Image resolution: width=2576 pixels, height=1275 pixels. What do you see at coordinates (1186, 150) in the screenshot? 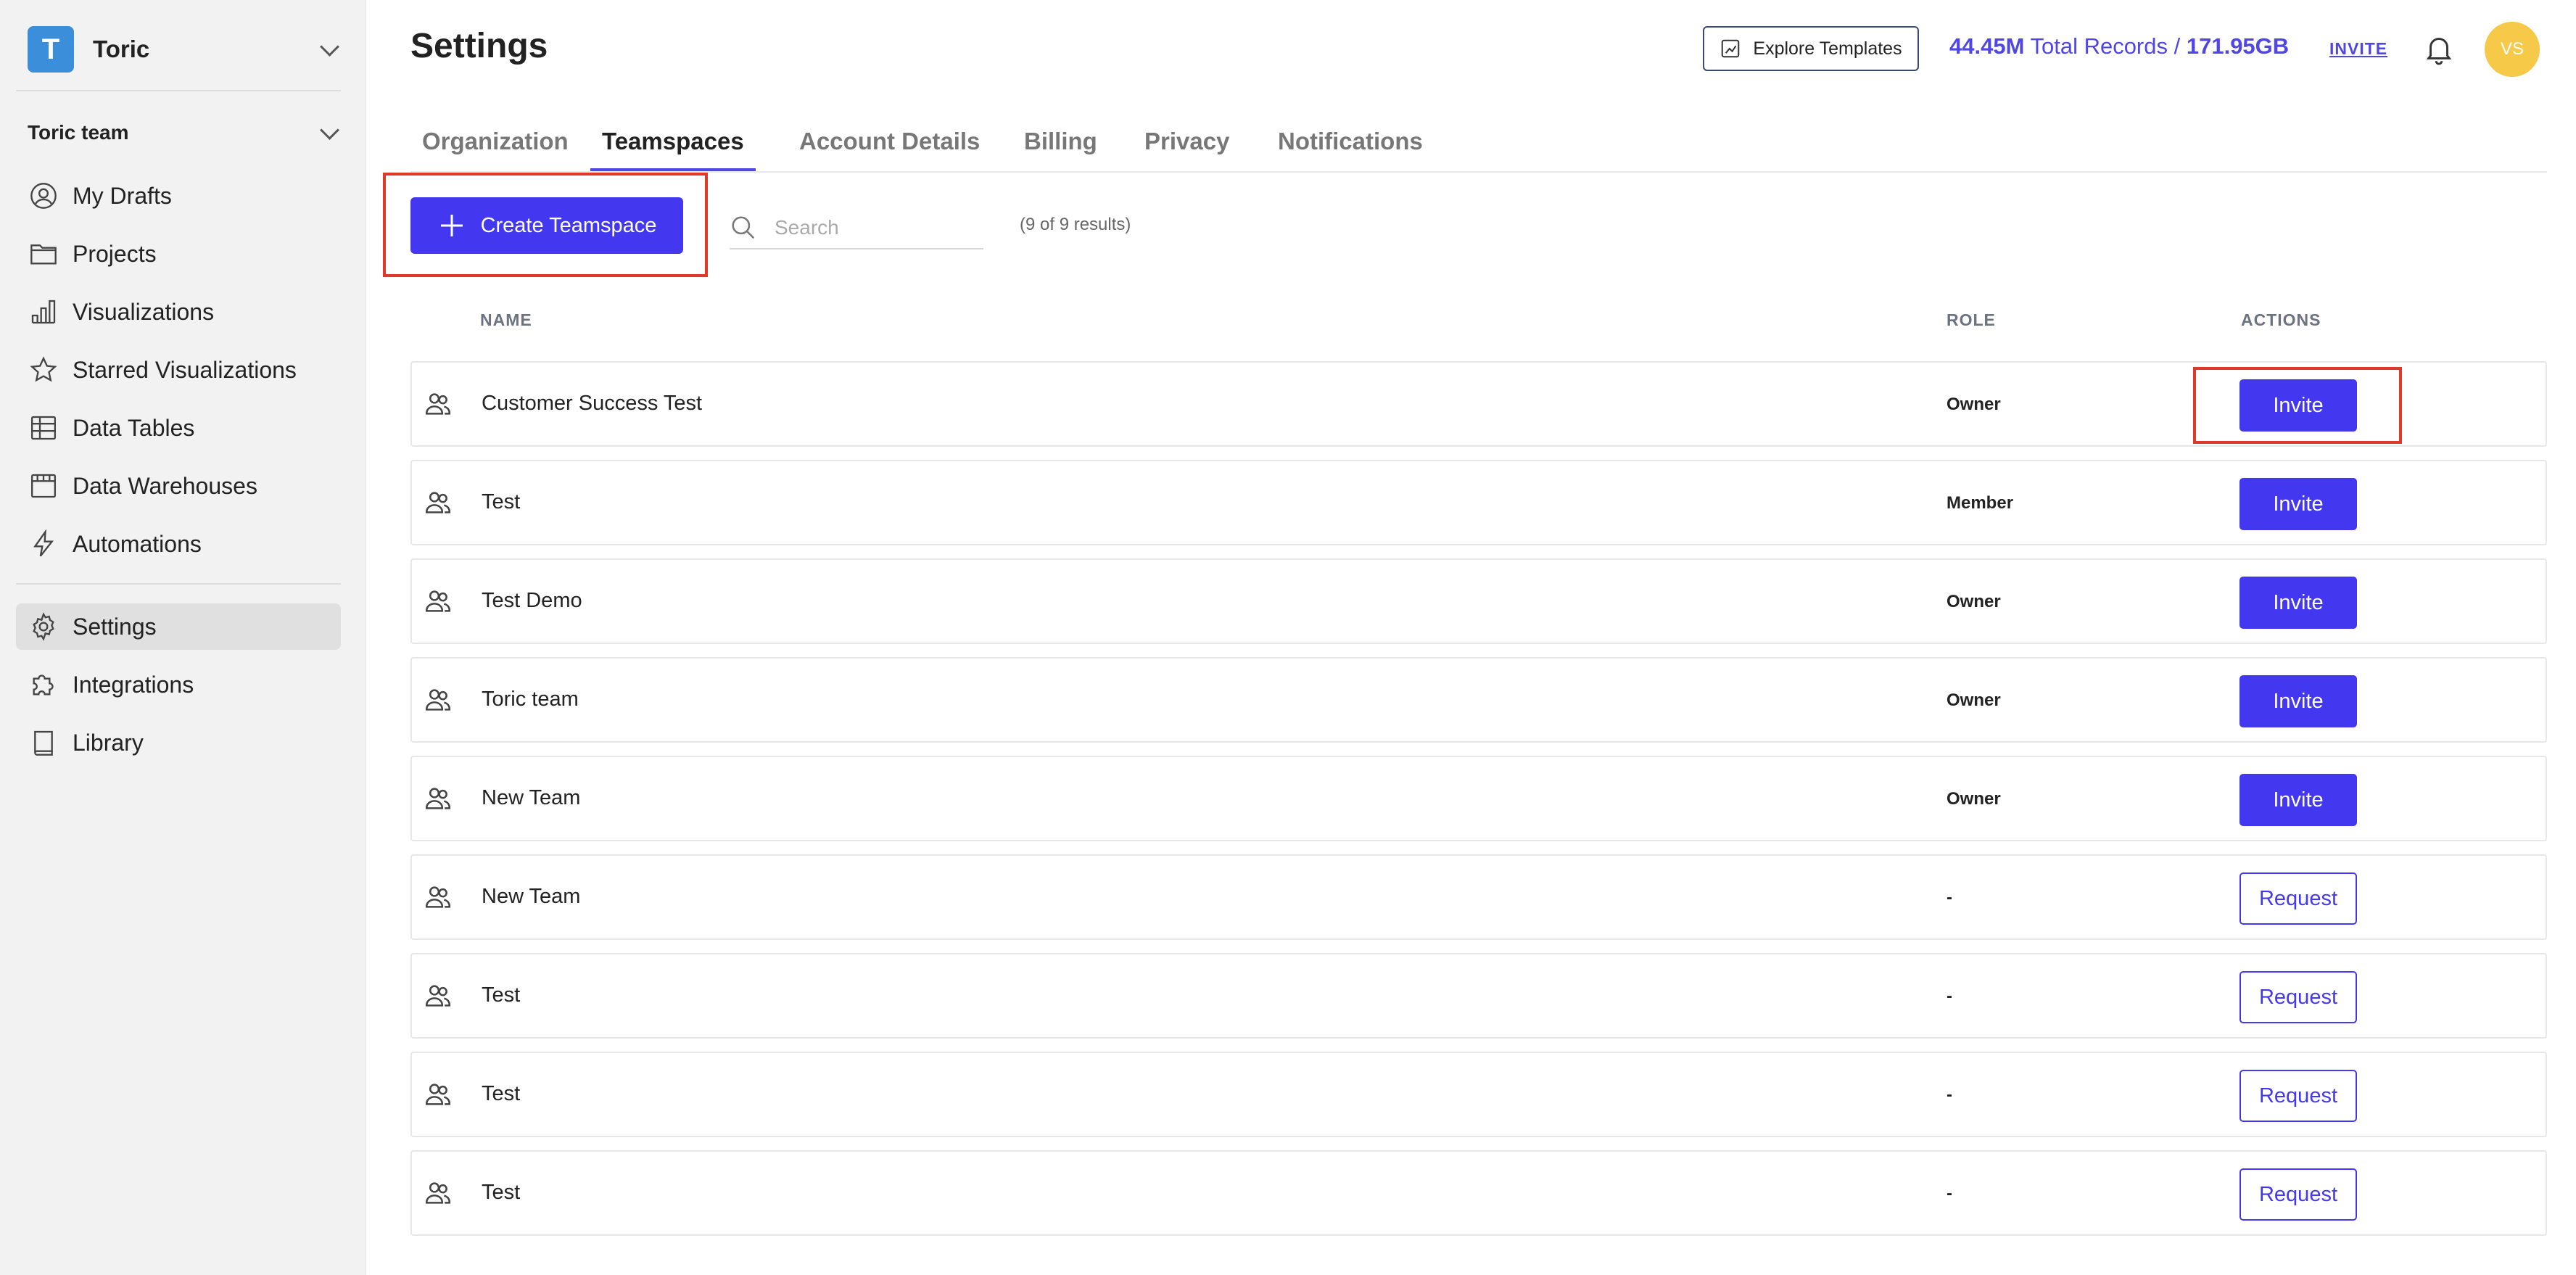
I see `tab-privacy: Privacy` at bounding box center [1186, 150].